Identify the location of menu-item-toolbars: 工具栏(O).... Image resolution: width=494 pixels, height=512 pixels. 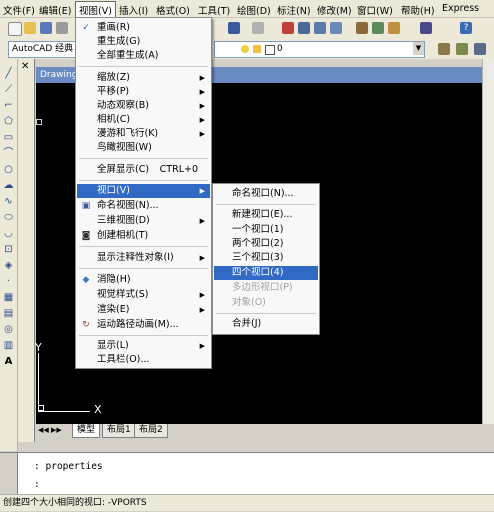
(143, 360).